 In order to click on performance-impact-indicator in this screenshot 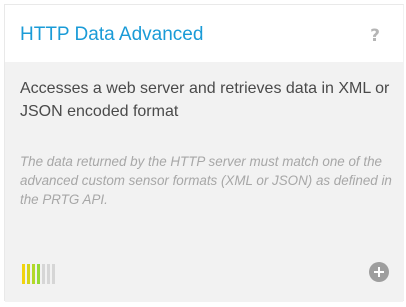, I will do `click(38, 274)`.